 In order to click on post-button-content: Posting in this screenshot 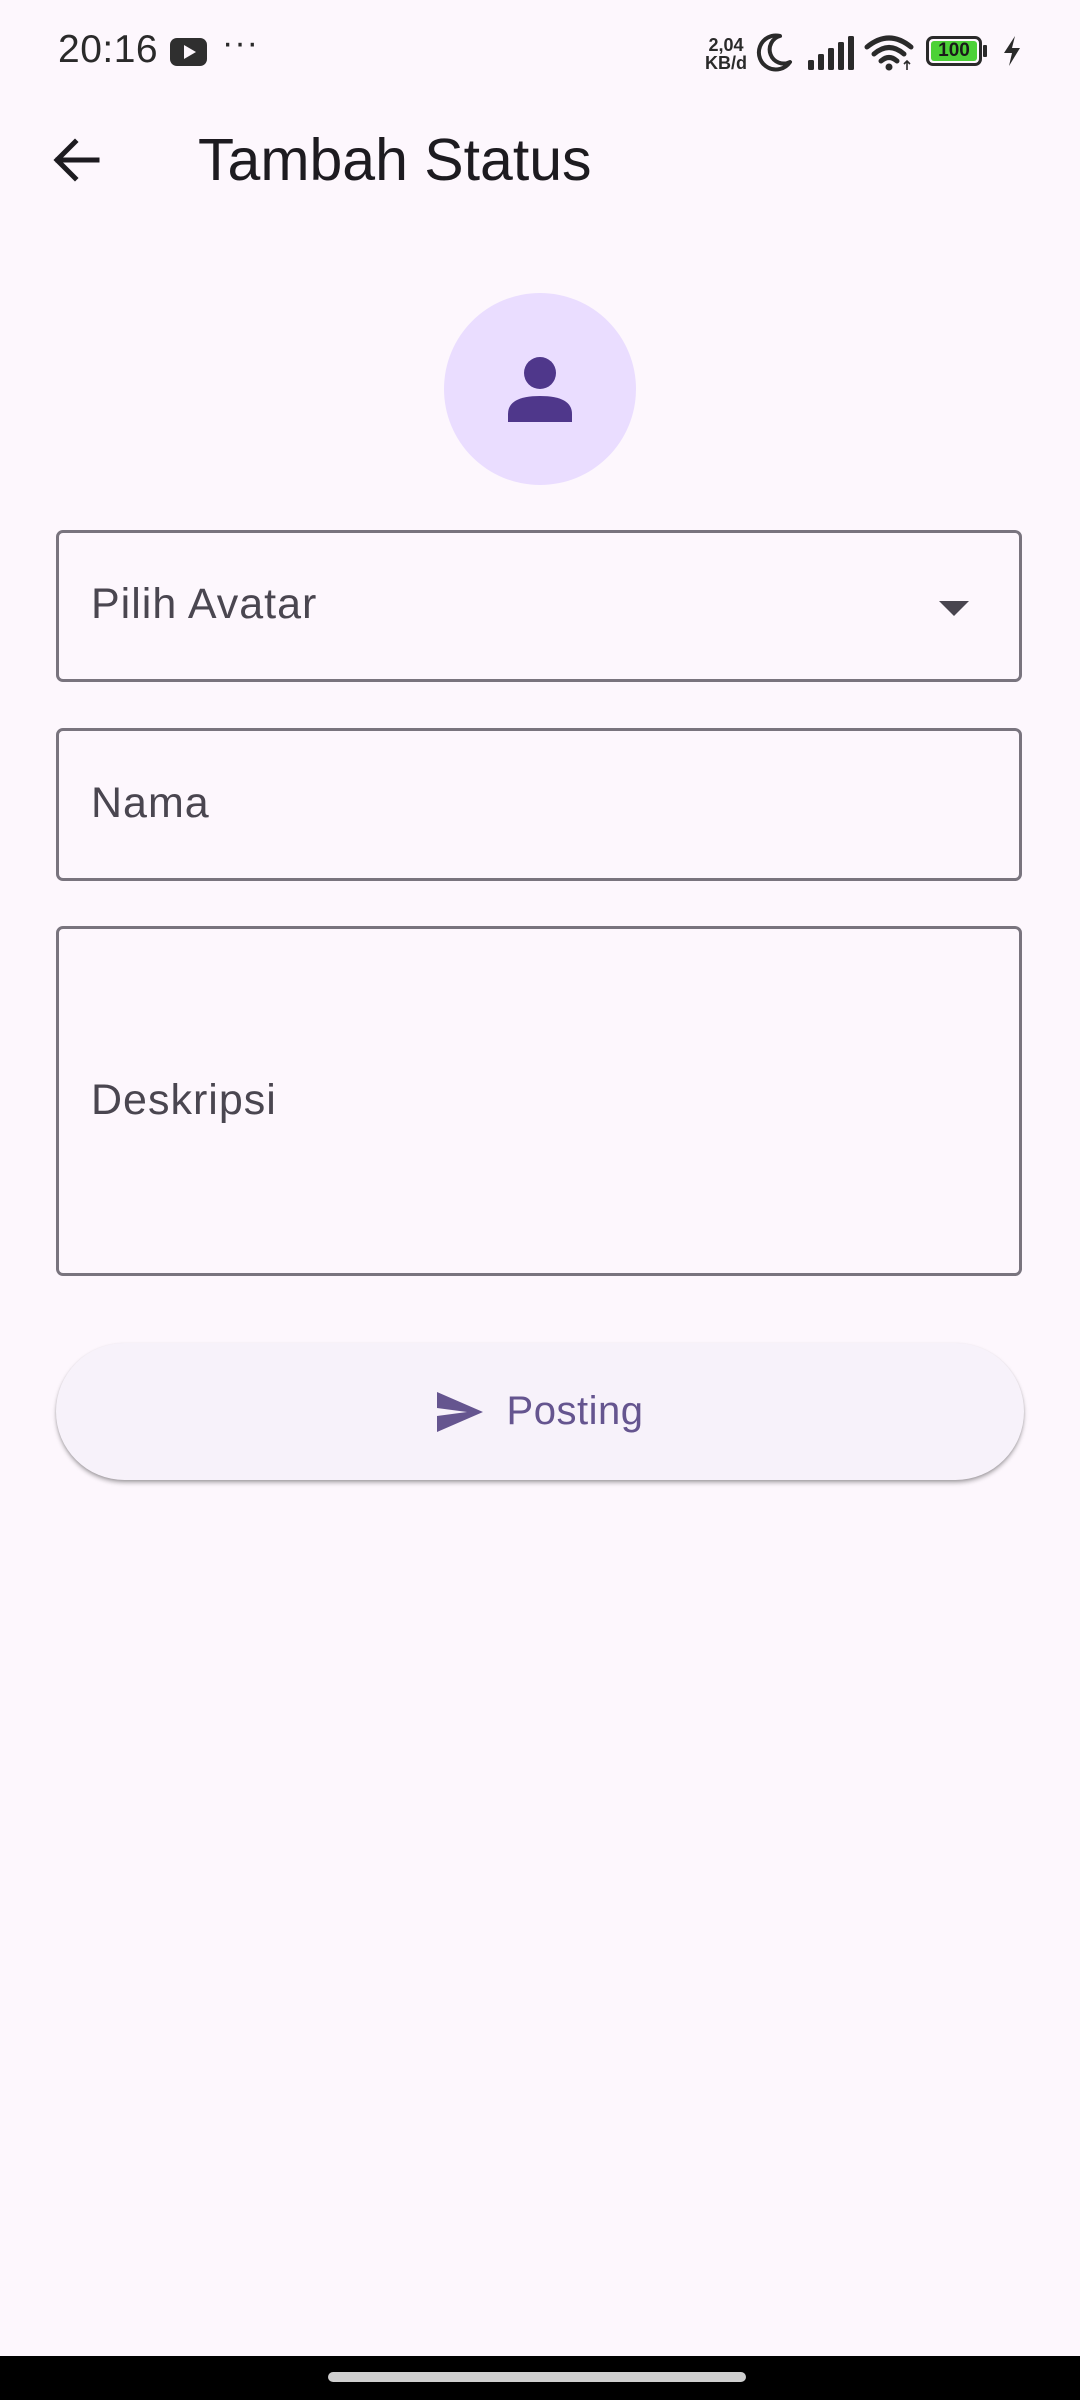, I will do `click(540, 1411)`.